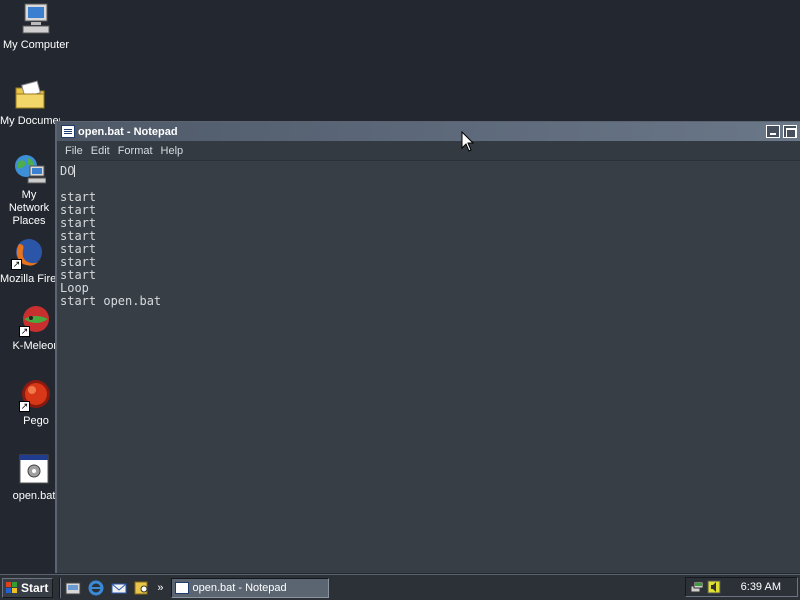 Image resolution: width=800 pixels, height=600 pixels. Describe the element at coordinates (34, 470) in the screenshot. I see `batch-file-icon` at that location.